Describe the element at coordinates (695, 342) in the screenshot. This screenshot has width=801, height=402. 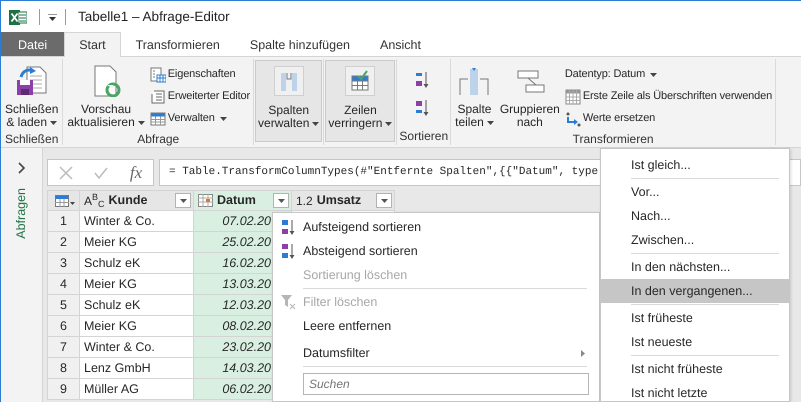
I see `menu-item: Ist neueste` at that location.